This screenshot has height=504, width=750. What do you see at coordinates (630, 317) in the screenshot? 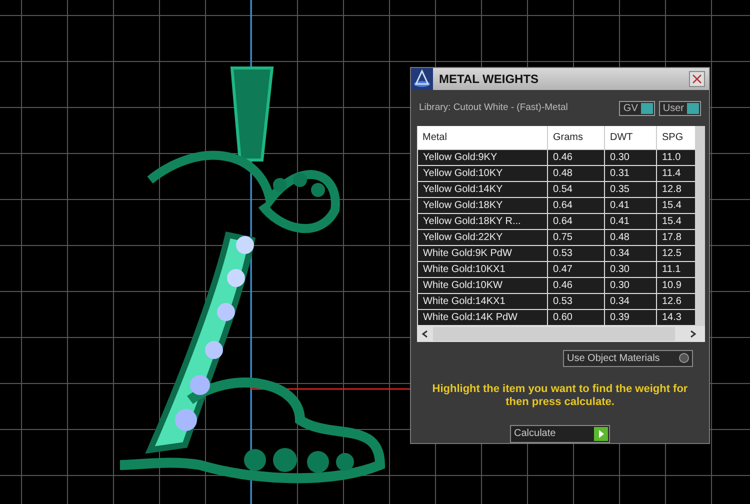
I see `table-cell: 0.39` at bounding box center [630, 317].